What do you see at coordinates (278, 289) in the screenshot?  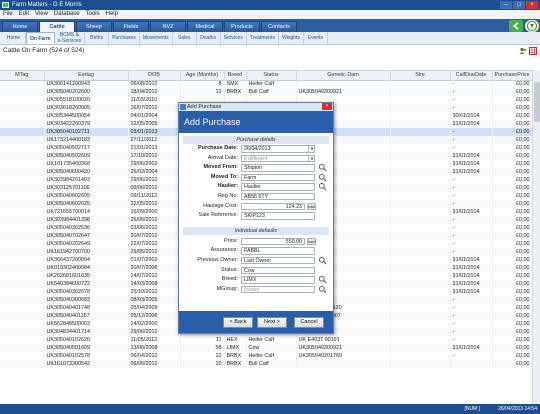 I see `mgroup-field: (none)` at bounding box center [278, 289].